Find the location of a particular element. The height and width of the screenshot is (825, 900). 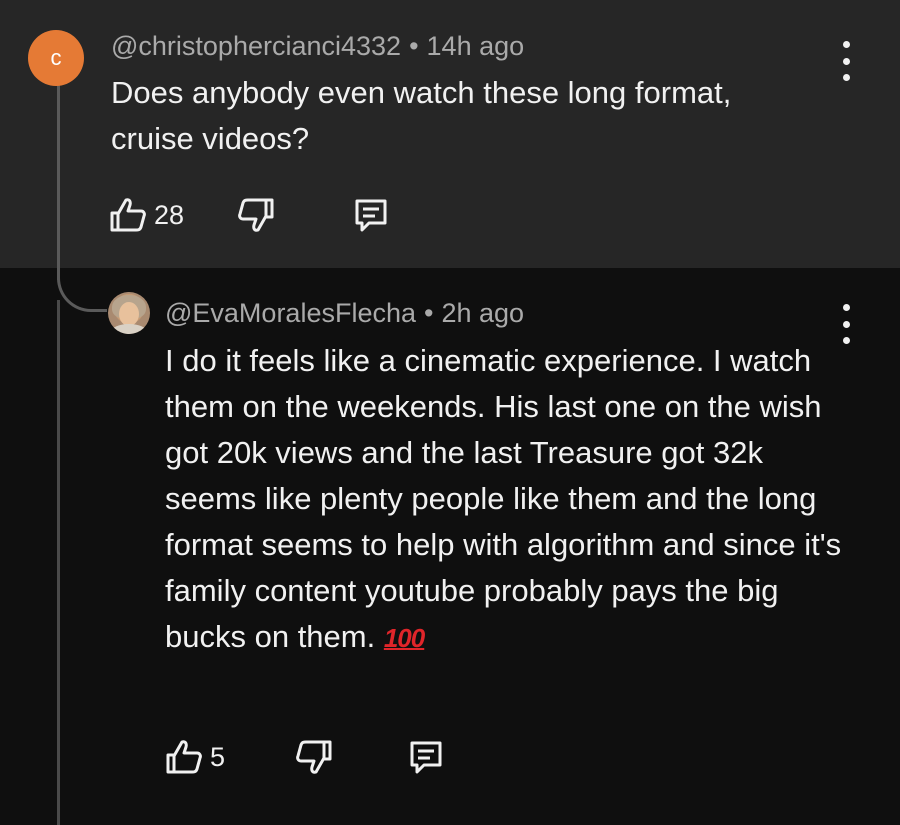

comment-meta: @EvaMoralesFlecha • 2h ago is located at coordinates (344, 313).